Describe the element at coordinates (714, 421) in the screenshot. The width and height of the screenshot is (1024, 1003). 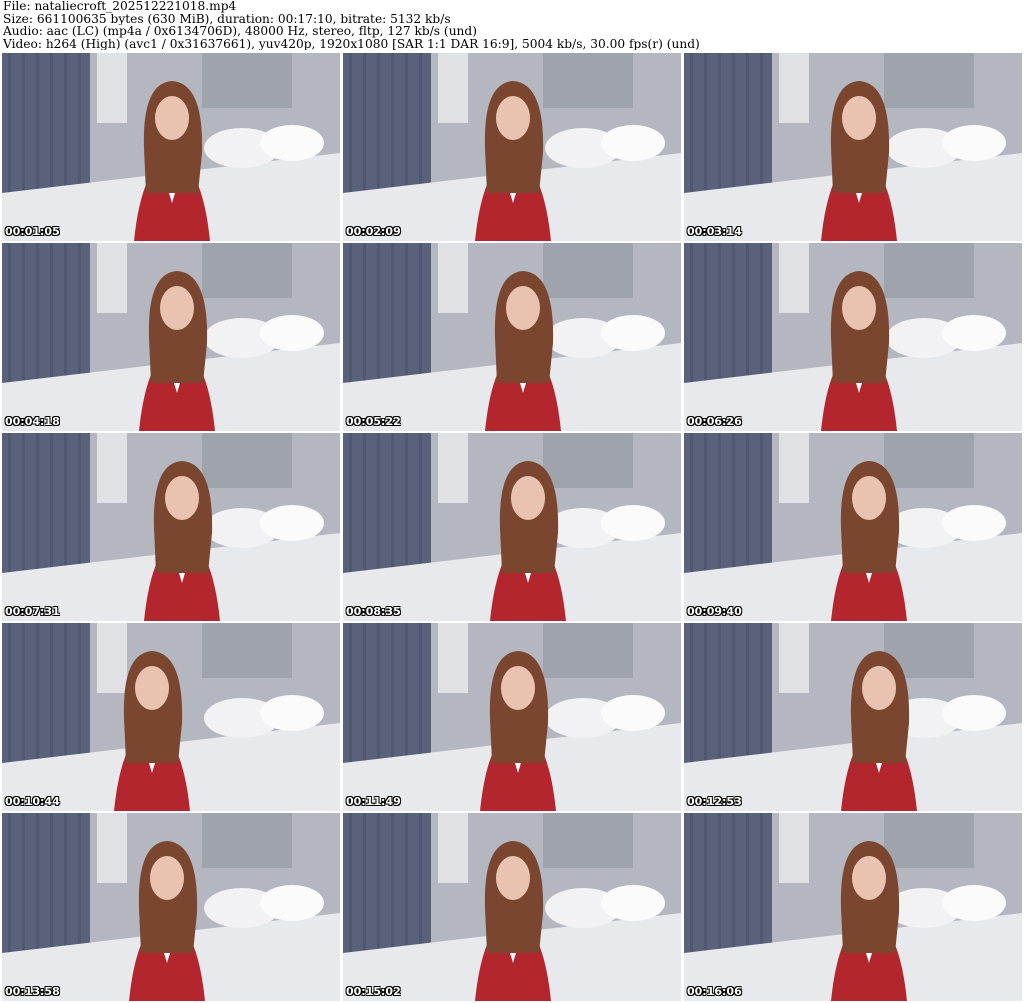
I see `frame-timestamp: 00:06:26` at that location.